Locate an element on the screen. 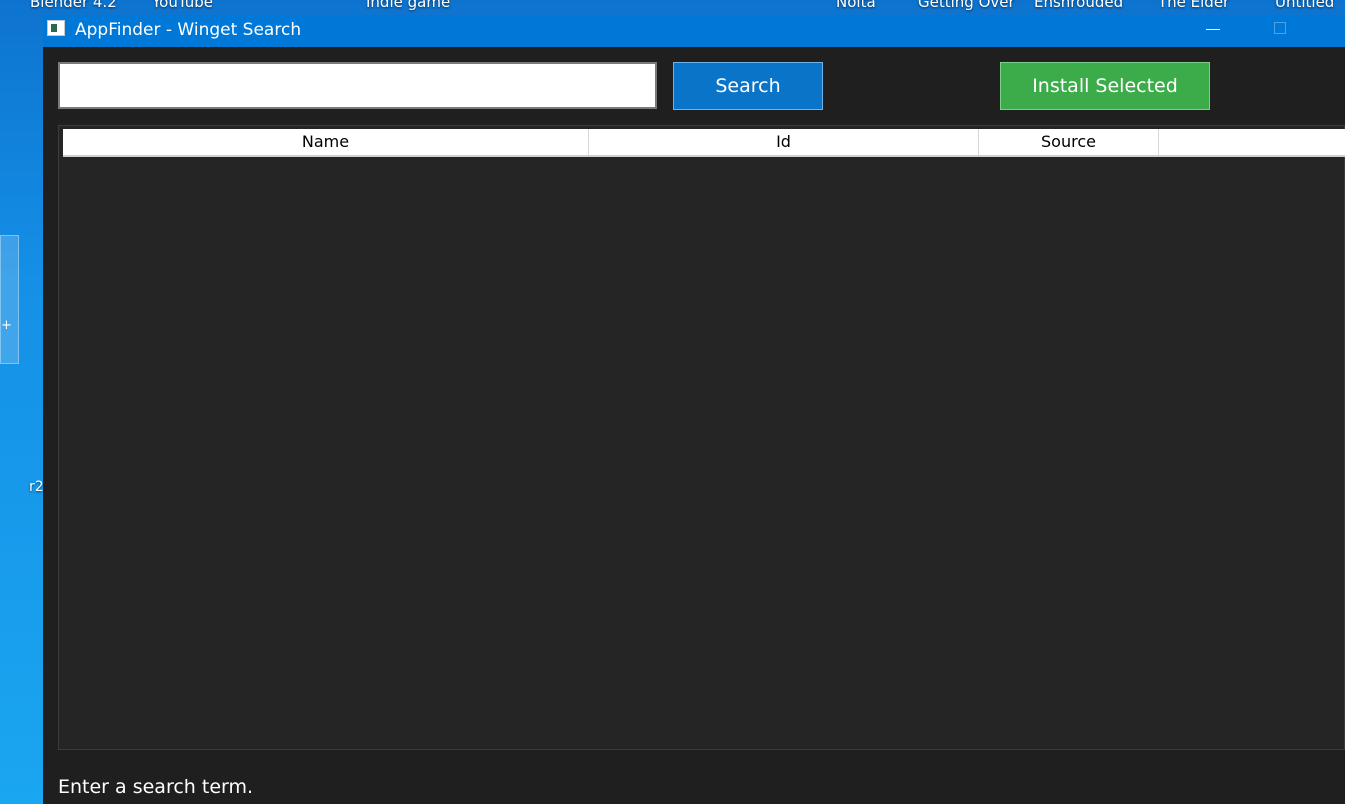  desktop-icon-label: Untitled is located at coordinates (1304, 5).